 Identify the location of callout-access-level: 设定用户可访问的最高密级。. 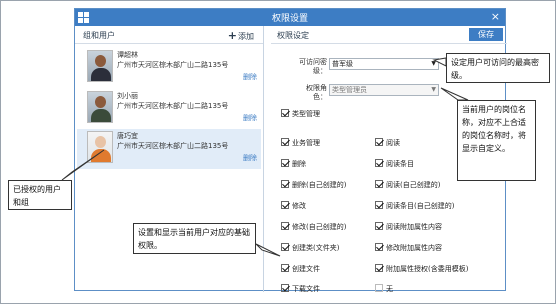
(498, 68).